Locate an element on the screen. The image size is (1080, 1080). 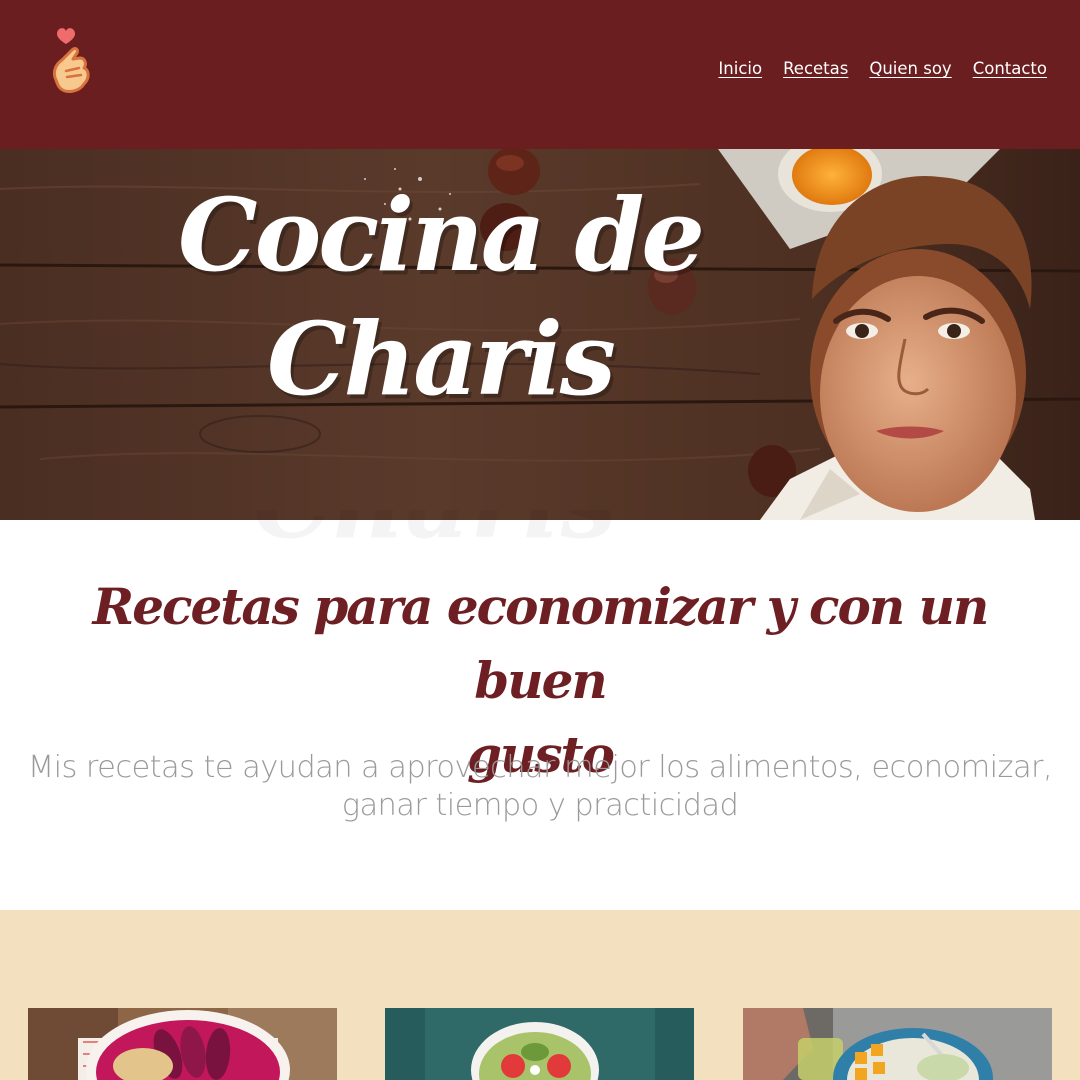
recipe-card-mango-salad is located at coordinates (897, 1044).